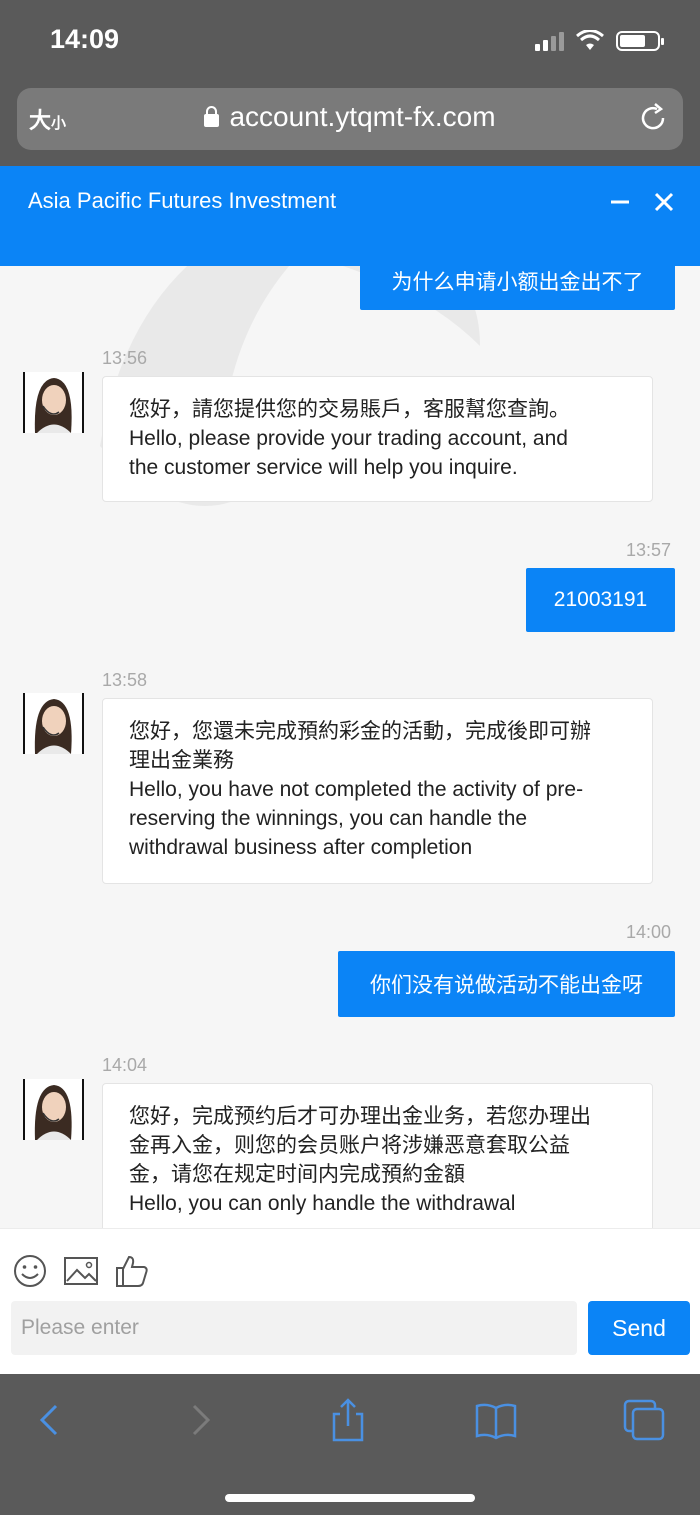 This screenshot has width=700, height=1515. What do you see at coordinates (496, 1420) in the screenshot?
I see `bookmarks-icon` at bounding box center [496, 1420].